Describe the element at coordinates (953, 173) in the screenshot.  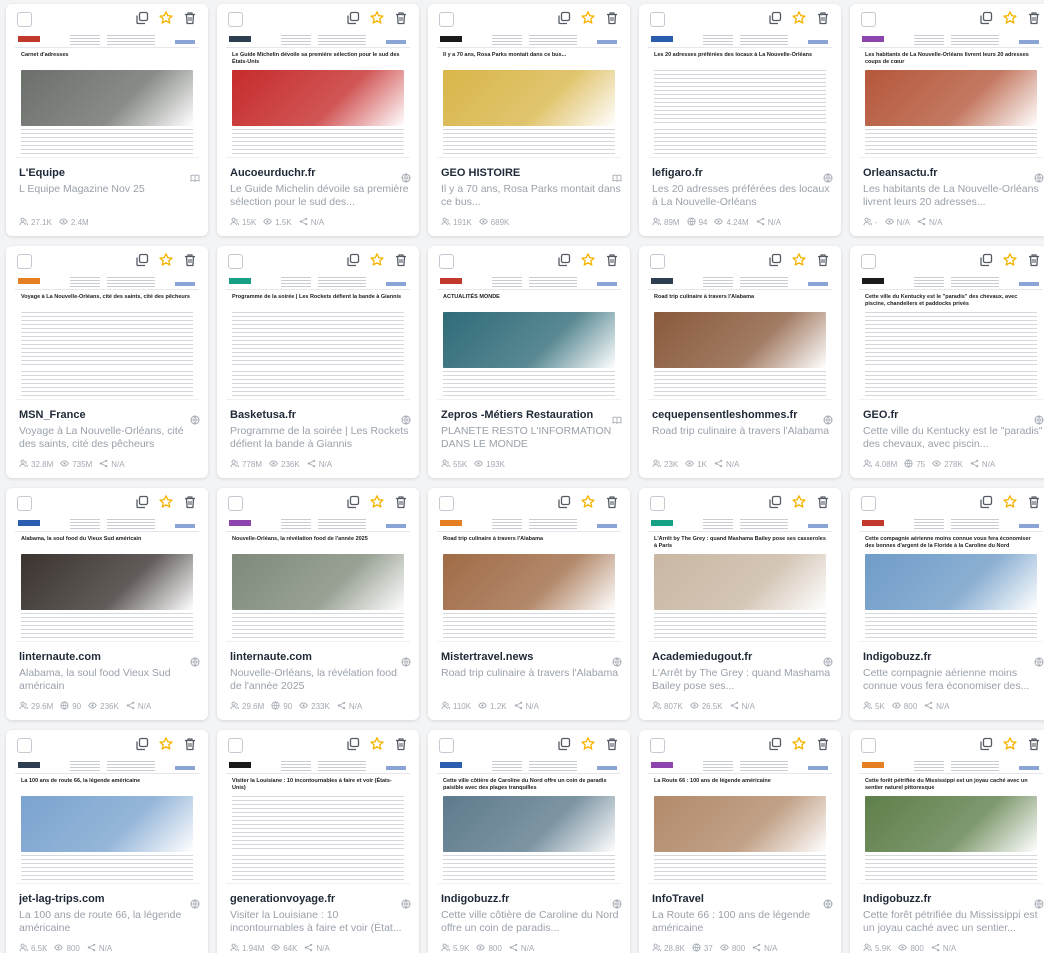
I see `source-name: Orleansactu.fr` at that location.